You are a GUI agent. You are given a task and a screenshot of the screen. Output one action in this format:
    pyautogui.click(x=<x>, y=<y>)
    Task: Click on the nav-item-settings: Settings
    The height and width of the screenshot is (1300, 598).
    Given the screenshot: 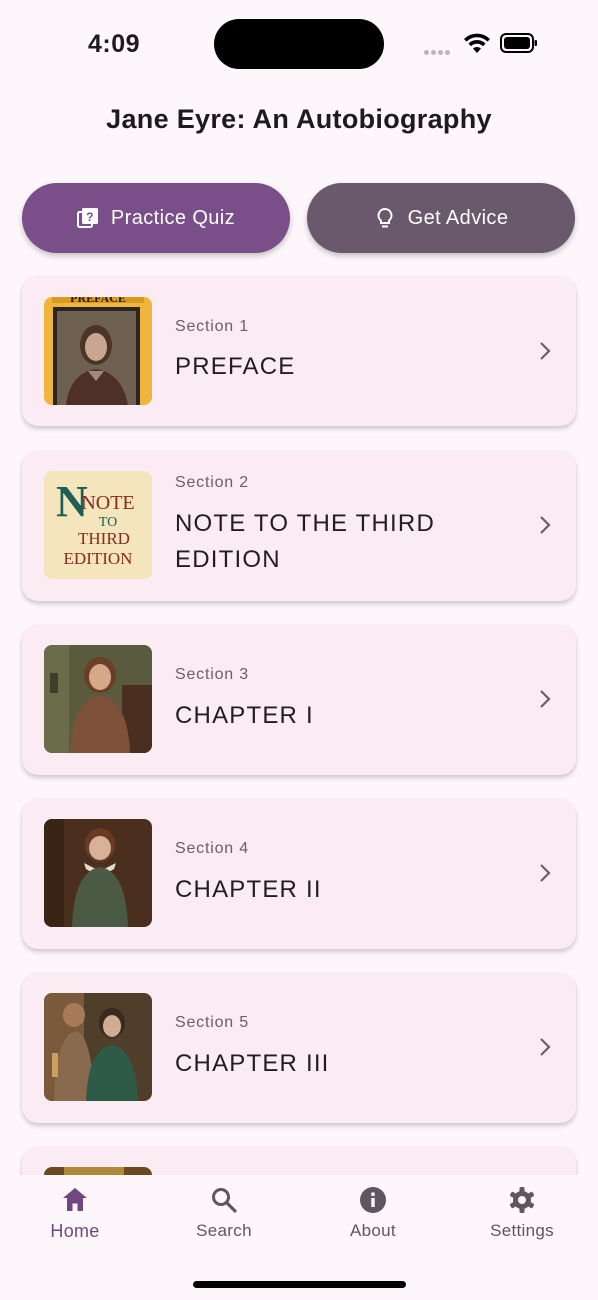 What is the action you would take?
    pyautogui.click(x=522, y=1213)
    